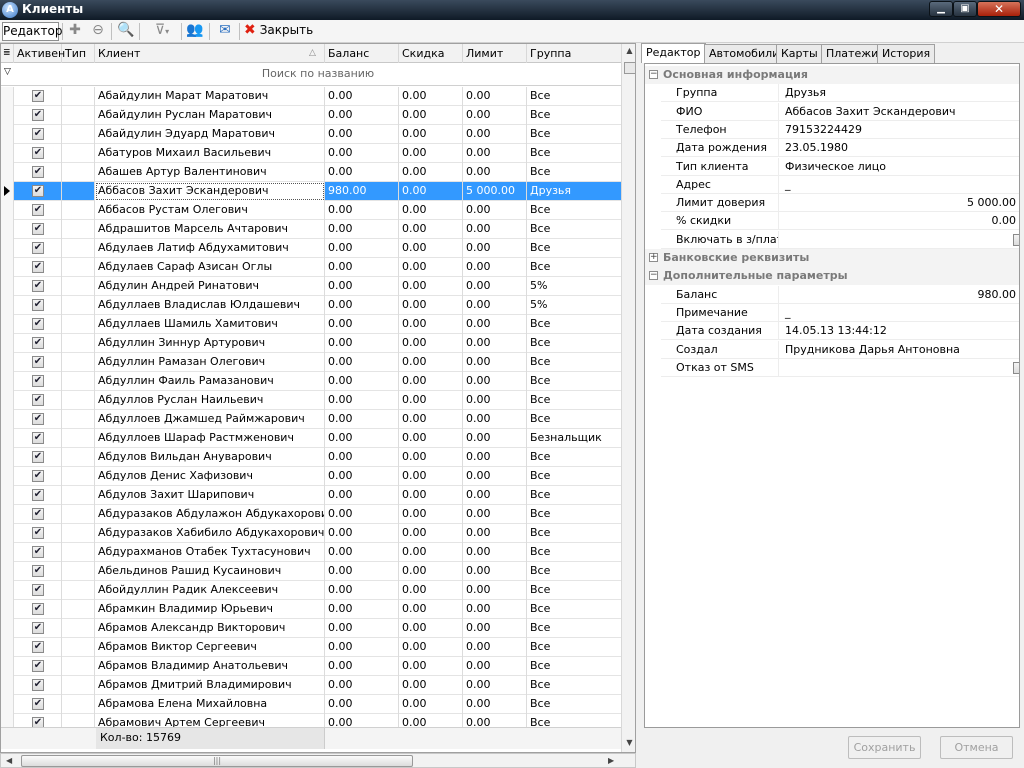 The image size is (1024, 768). Describe the element at coordinates (311, 495) in the screenshot. I see `table-row: ✔ Абдулов Захит Шарипович 0.00 0.00 0.00 Все` at that location.